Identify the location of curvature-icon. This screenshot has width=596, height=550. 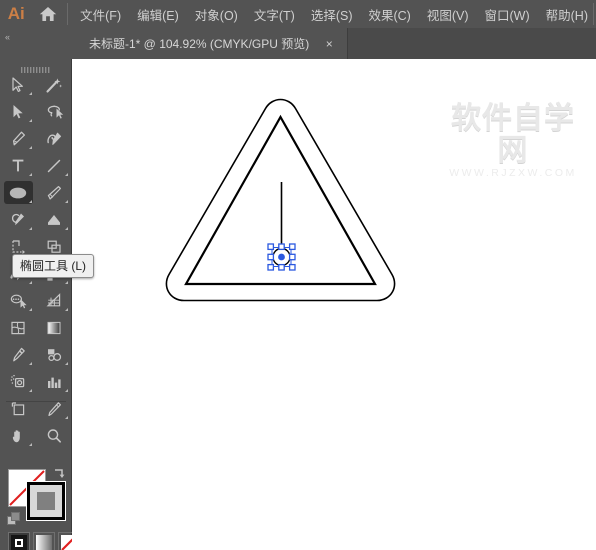
(53, 138).